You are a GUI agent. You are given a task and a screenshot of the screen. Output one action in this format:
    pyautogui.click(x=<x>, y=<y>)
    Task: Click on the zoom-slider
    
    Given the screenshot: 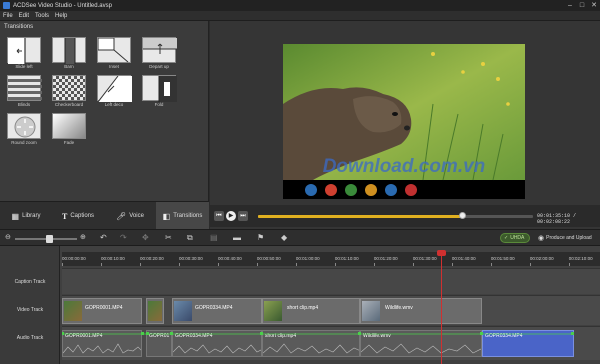 What is the action you would take?
    pyautogui.click(x=46, y=239)
    